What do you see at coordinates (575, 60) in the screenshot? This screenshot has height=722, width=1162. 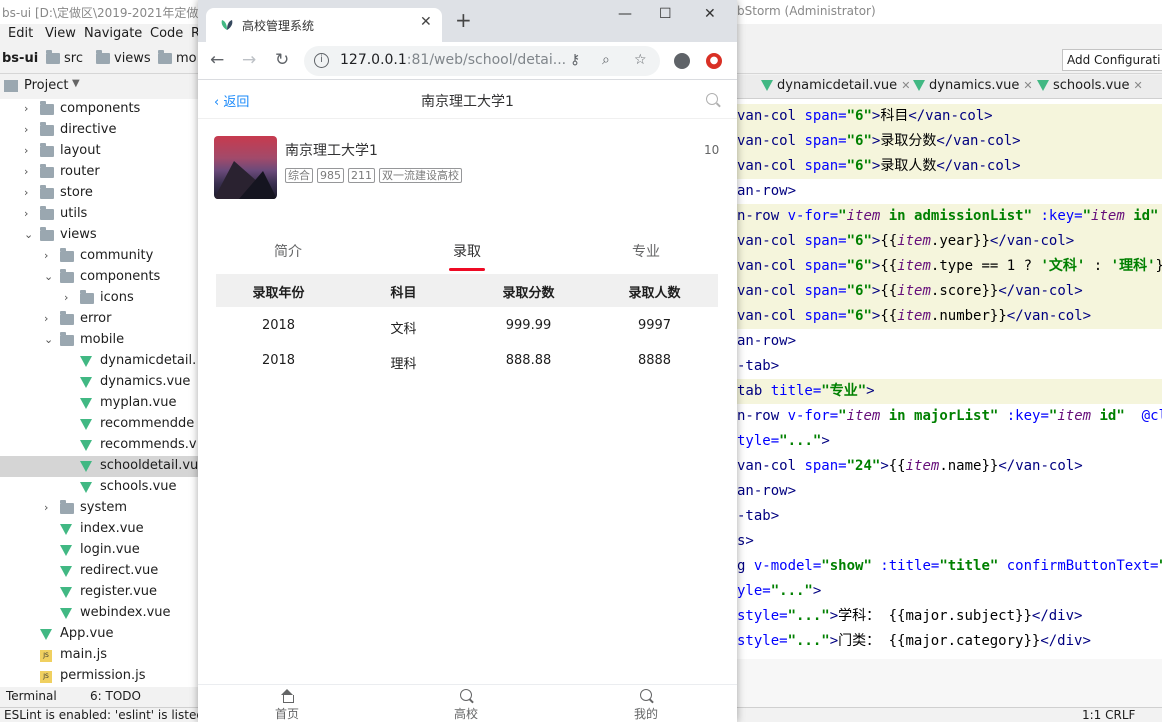 I see `key-icon: ⚷` at bounding box center [575, 60].